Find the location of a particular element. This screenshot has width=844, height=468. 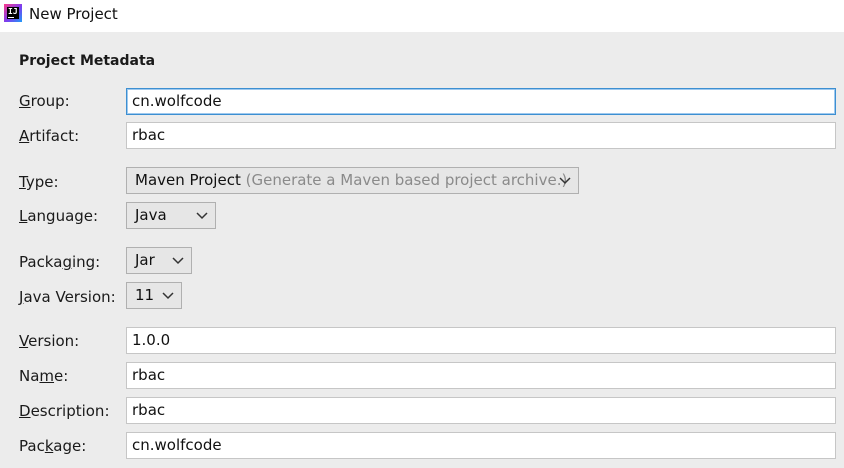

java-version-value: 11 is located at coordinates (145, 295).